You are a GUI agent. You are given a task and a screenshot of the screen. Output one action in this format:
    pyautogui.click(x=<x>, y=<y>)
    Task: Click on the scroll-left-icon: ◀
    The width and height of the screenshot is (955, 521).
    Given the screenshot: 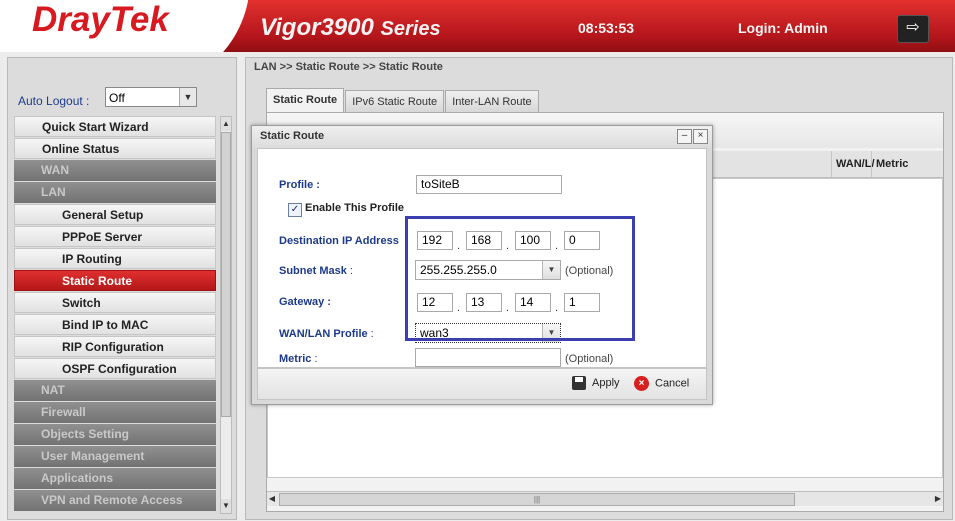 What is the action you would take?
    pyautogui.click(x=272, y=498)
    